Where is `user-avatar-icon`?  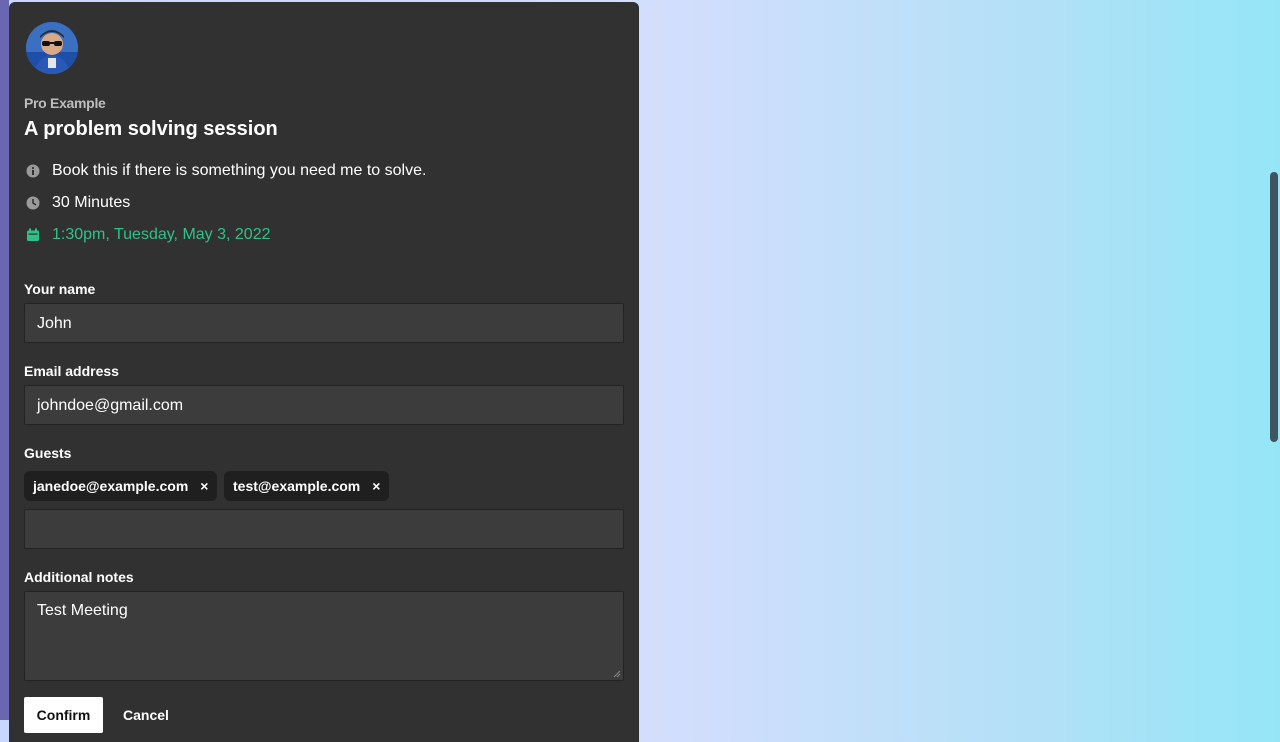 user-avatar-icon is located at coordinates (52, 48).